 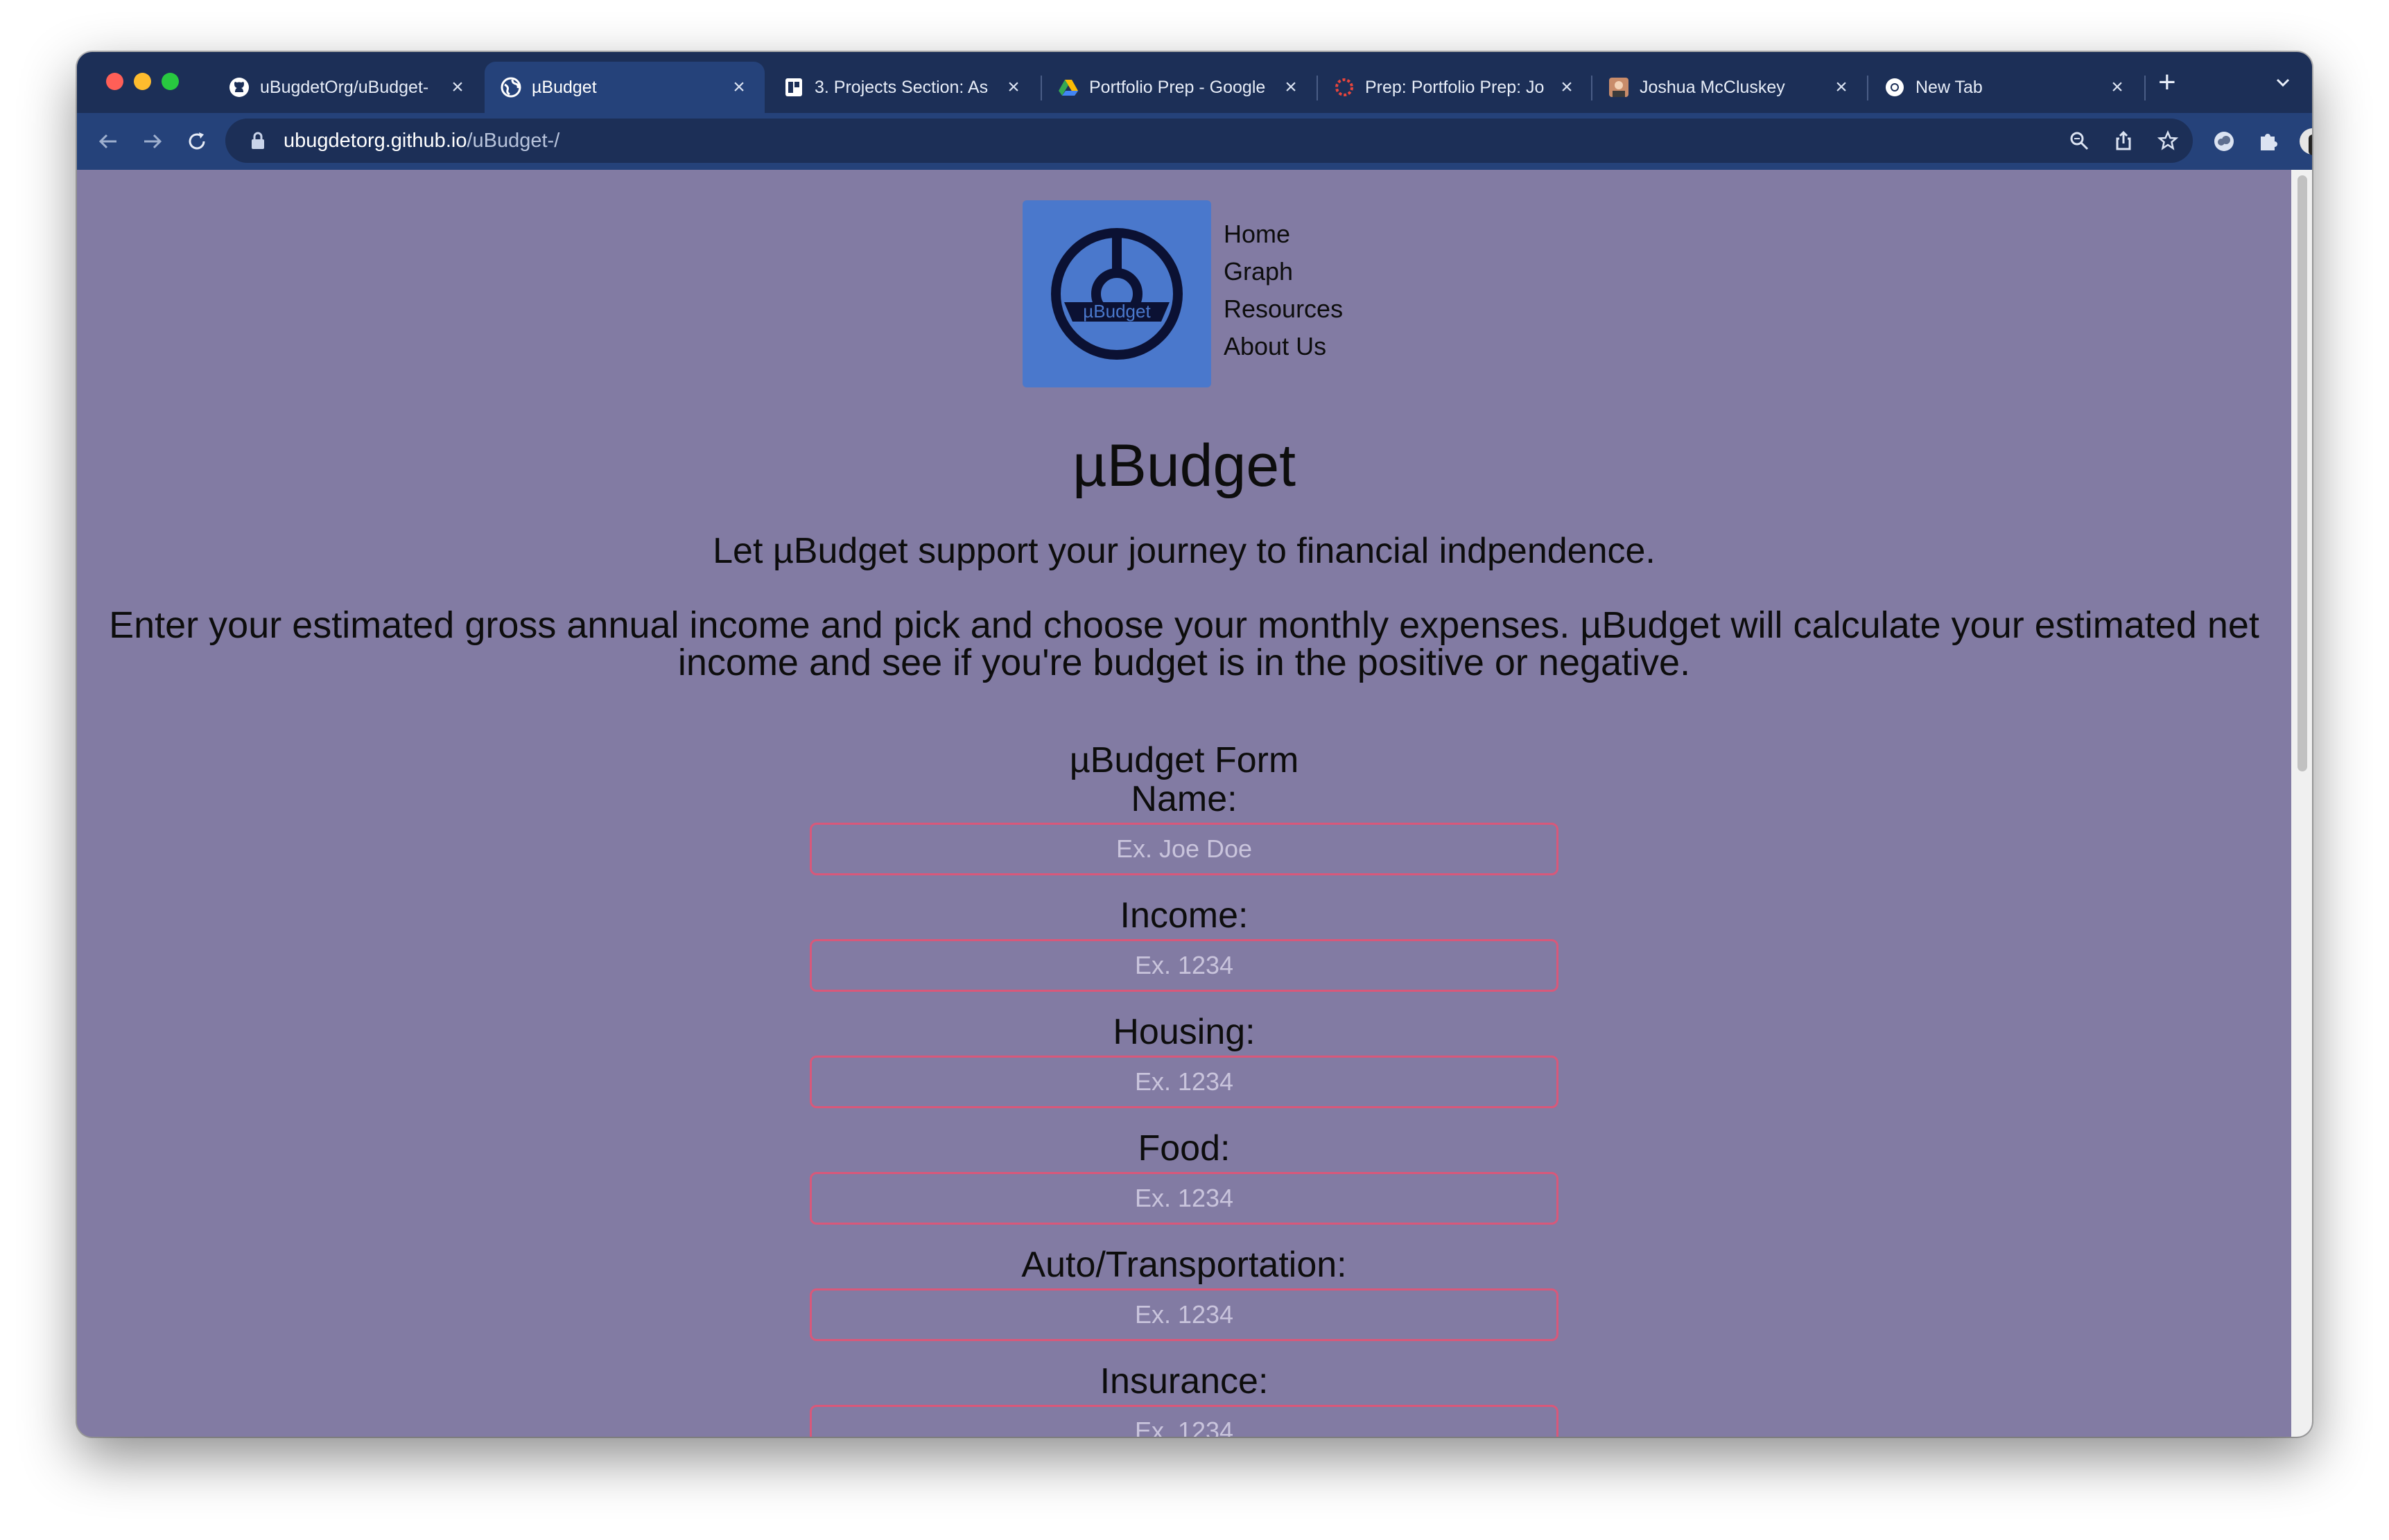 I want to click on avatar, so click(x=2305, y=141).